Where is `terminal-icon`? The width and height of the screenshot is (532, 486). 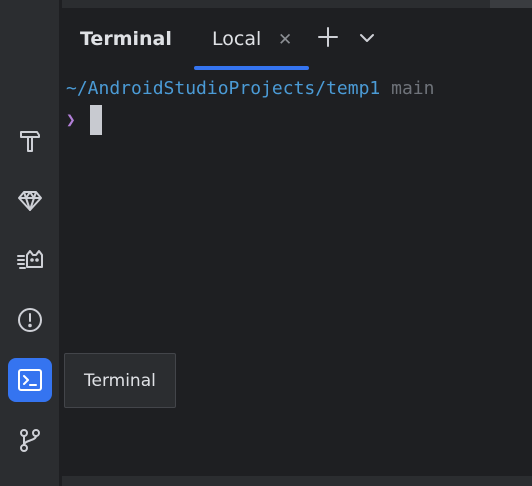 terminal-icon is located at coordinates (30, 380).